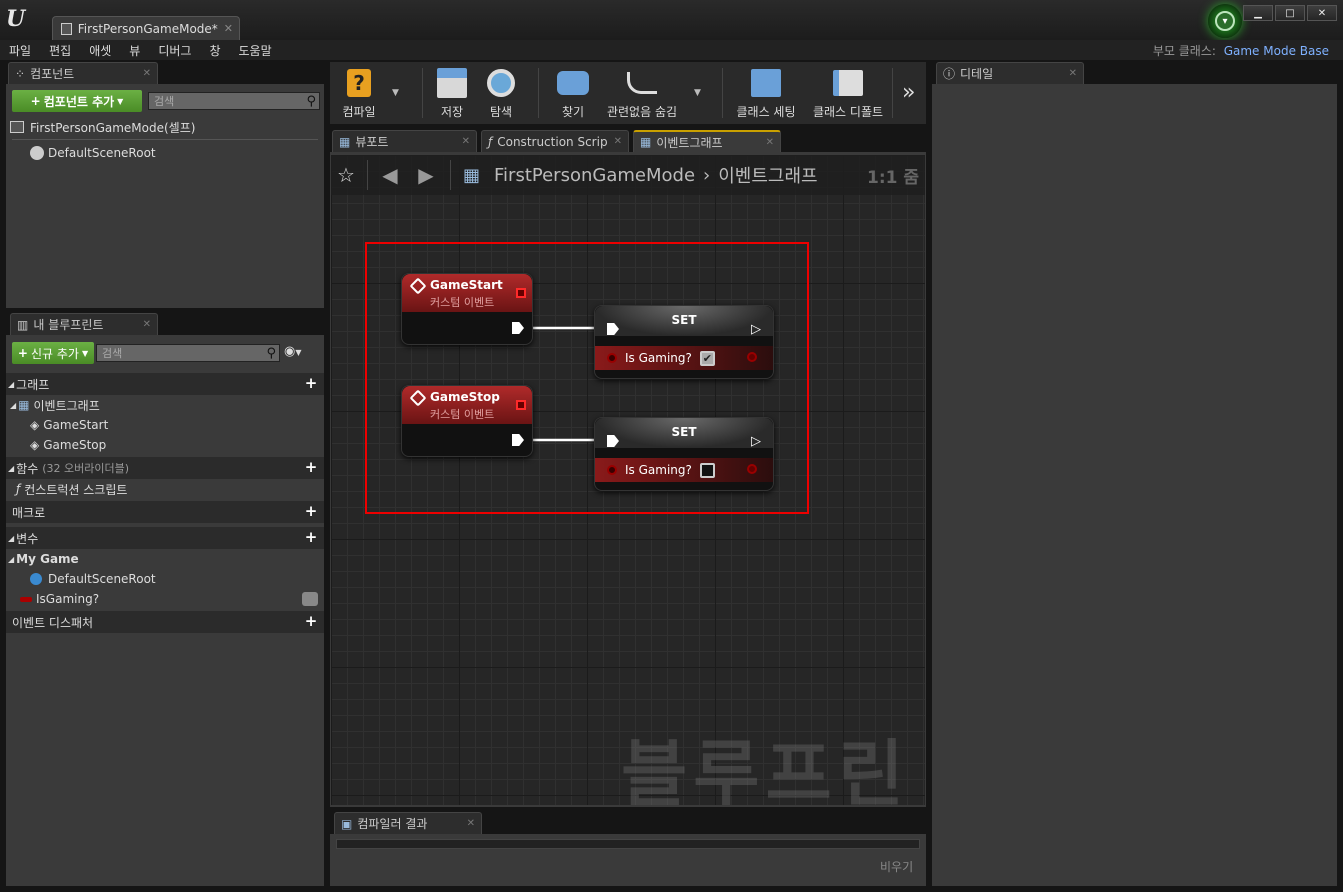 The image size is (1343, 892). I want to click on add-new-label: 신규 추가, so click(54, 353).